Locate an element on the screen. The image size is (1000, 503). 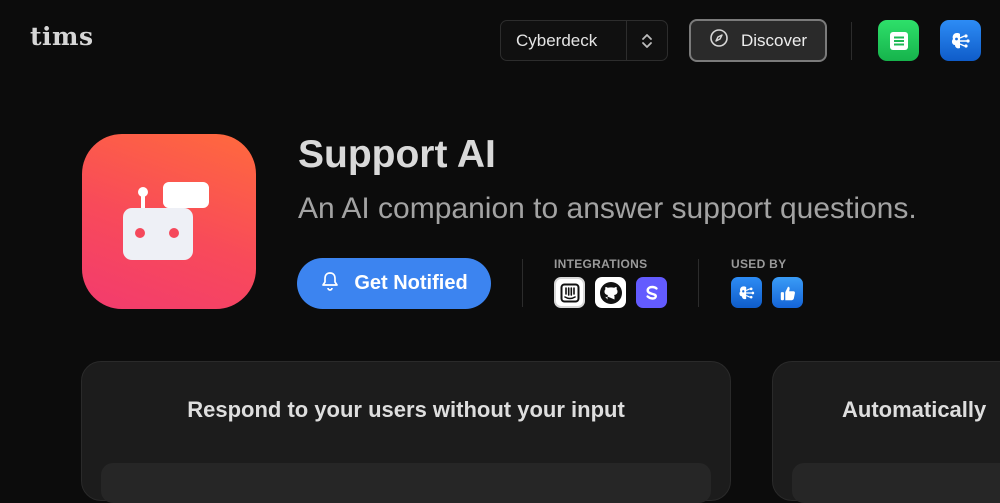
workspace-selector: Cyberdeck is located at coordinates (584, 40).